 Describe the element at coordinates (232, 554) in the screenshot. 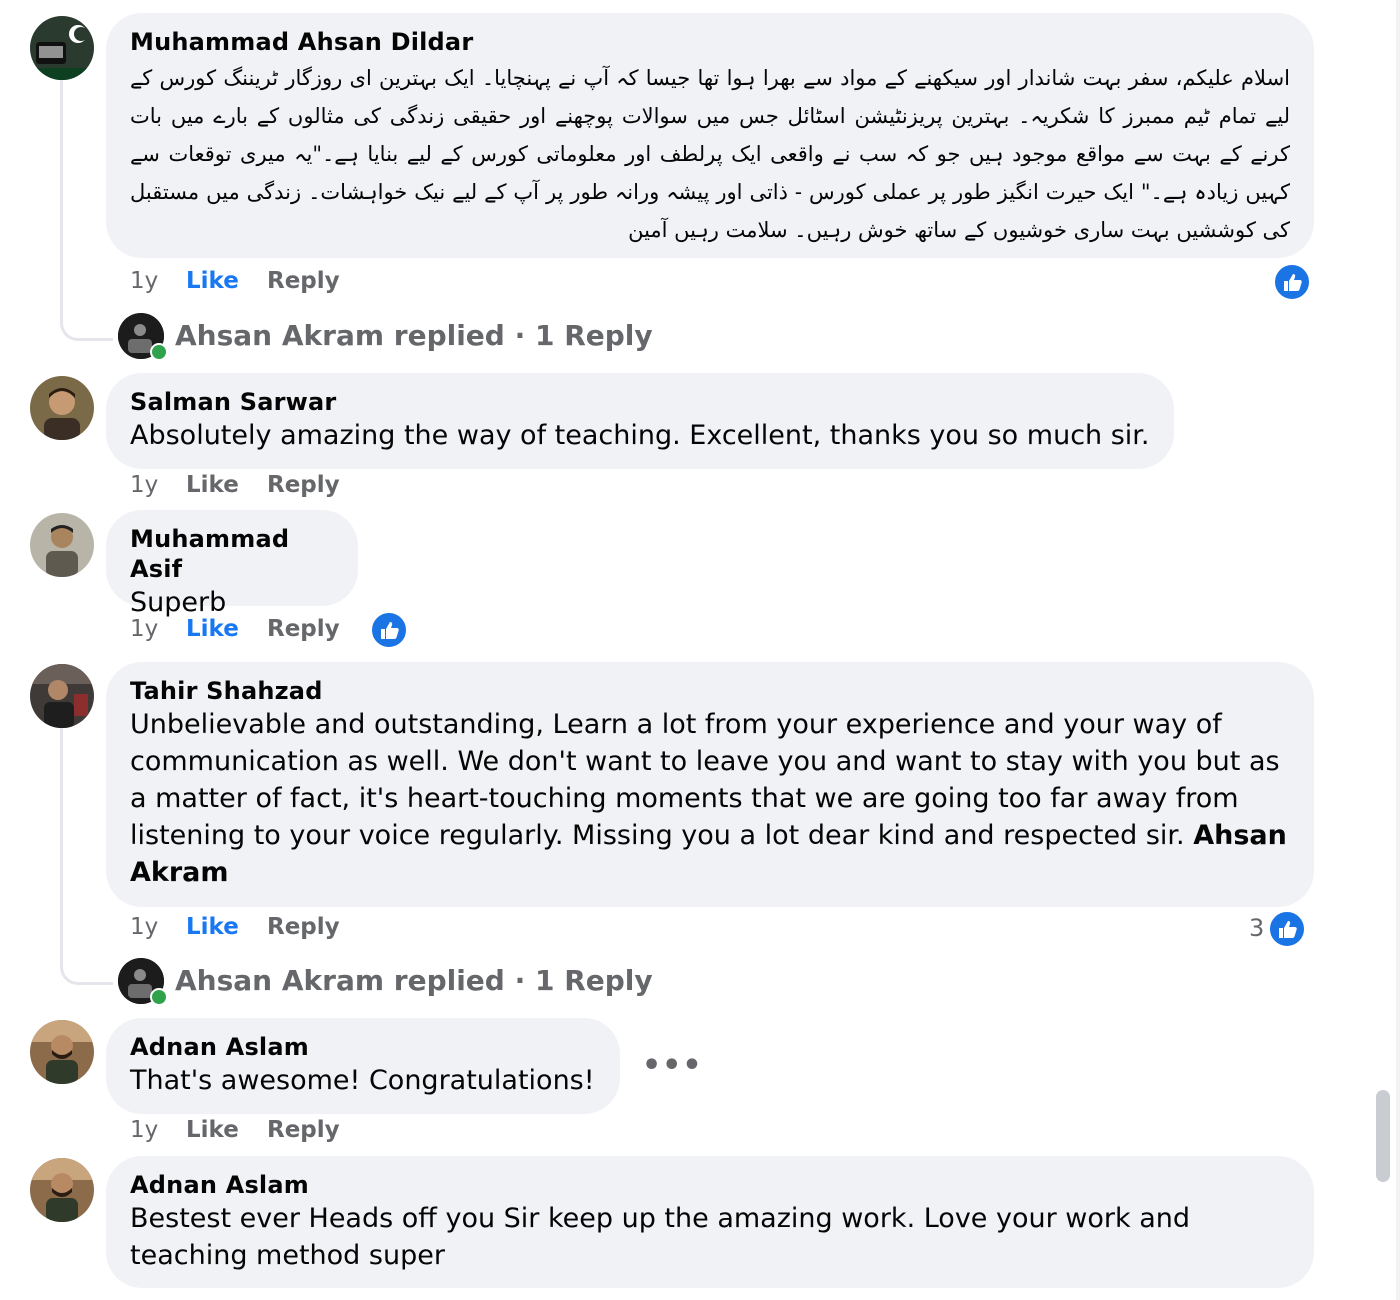

I see `comment-author: Muhammad Asif` at that location.